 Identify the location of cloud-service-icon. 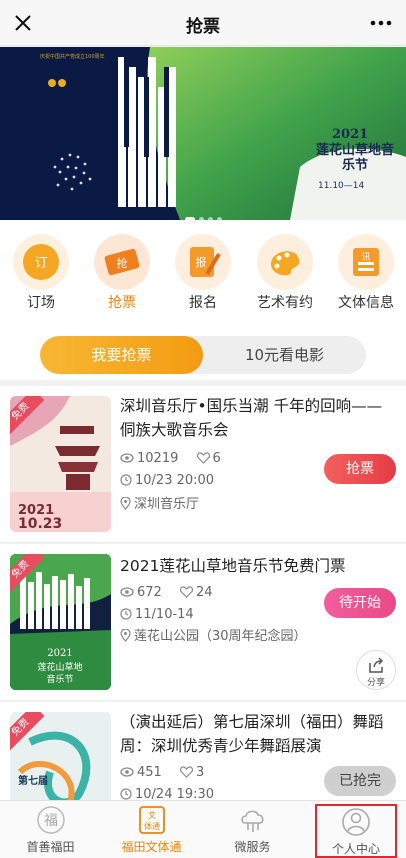
(252, 821).